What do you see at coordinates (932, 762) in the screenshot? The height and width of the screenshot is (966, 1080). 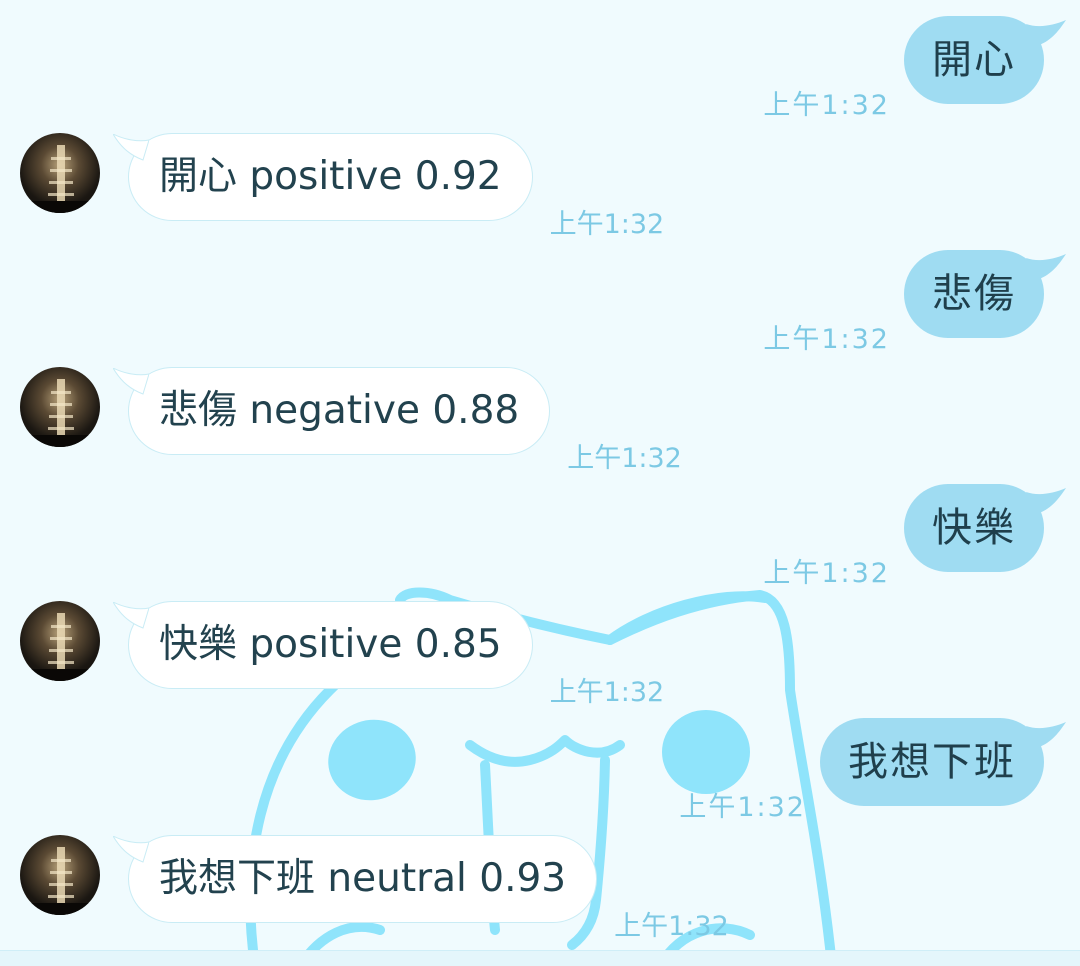 I see `message-text: 我想下班` at bounding box center [932, 762].